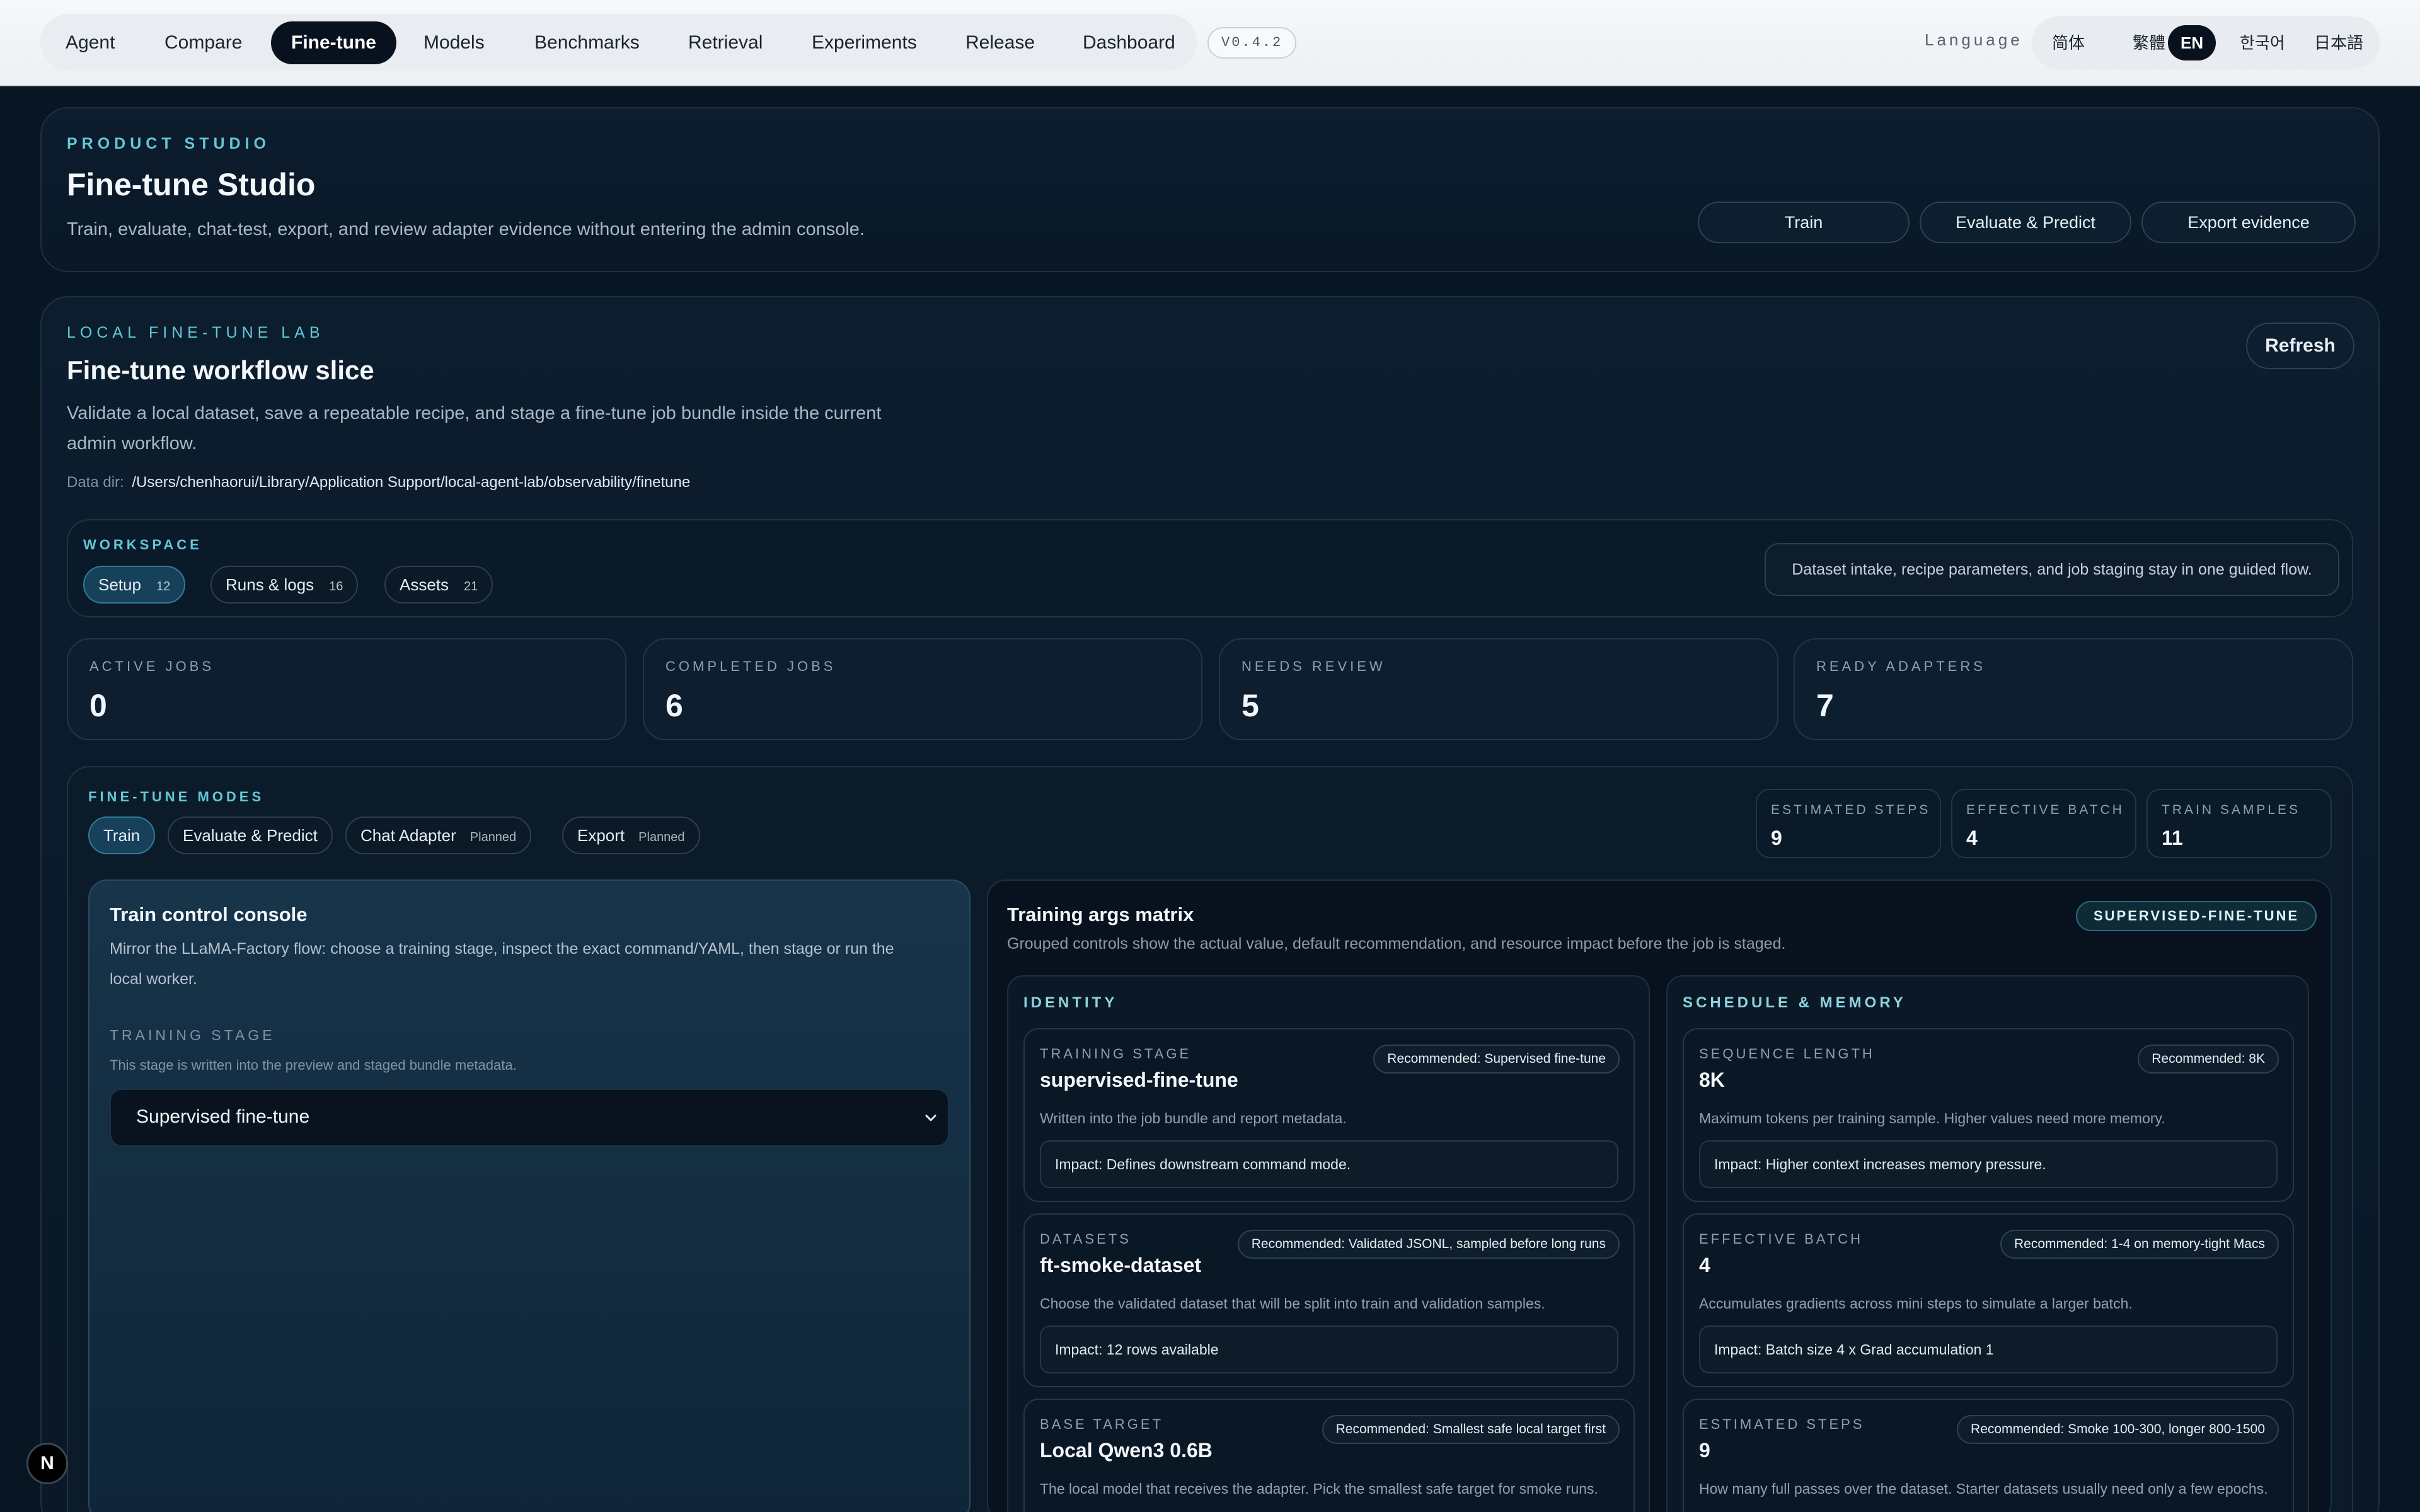 This screenshot has height=1512, width=2420. I want to click on recommendation-badge: Recommended: 8K, so click(2209, 1059).